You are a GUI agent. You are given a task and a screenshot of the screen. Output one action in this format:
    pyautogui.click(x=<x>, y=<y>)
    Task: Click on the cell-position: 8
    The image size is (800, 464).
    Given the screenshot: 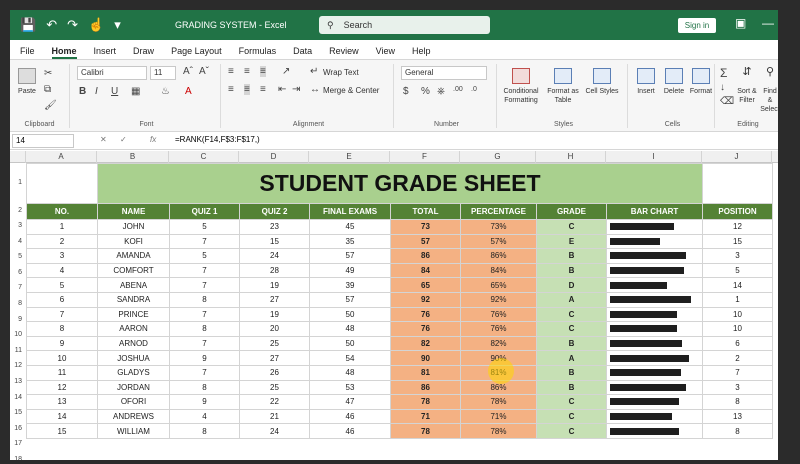 What is the action you would take?
    pyautogui.click(x=737, y=402)
    